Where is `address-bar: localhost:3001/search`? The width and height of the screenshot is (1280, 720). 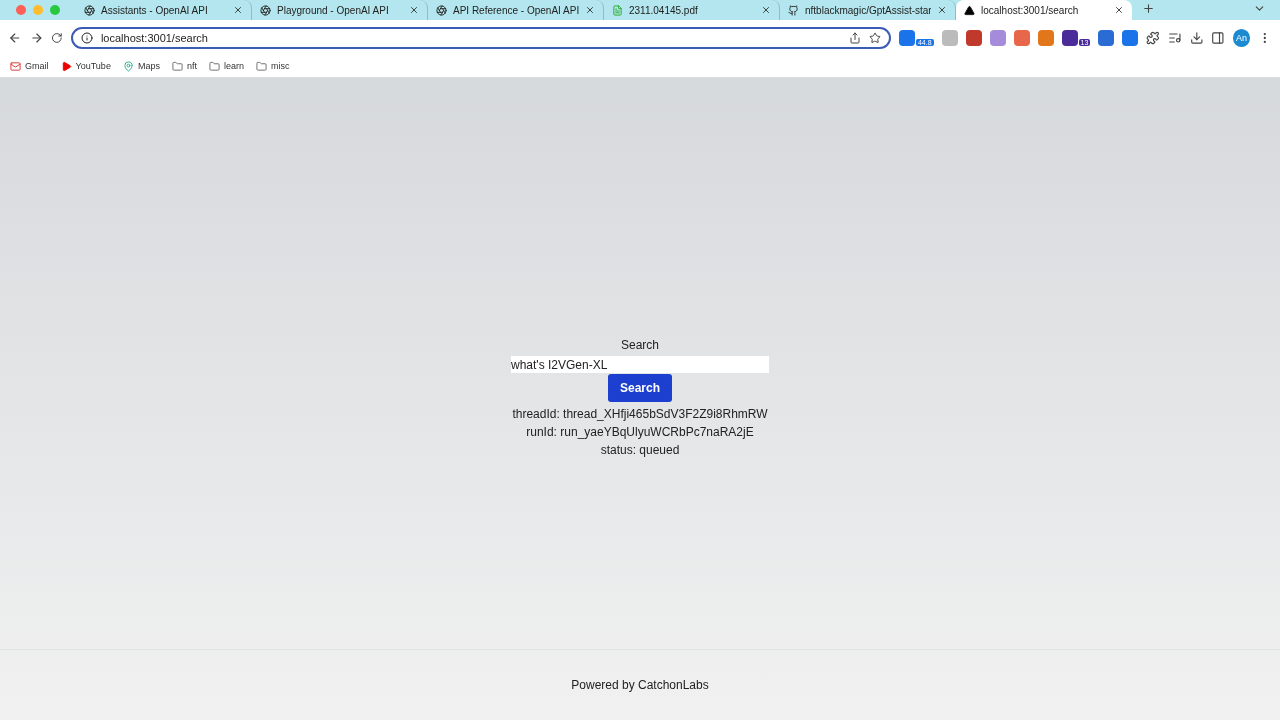 address-bar: localhost:3001/search is located at coordinates (480, 37).